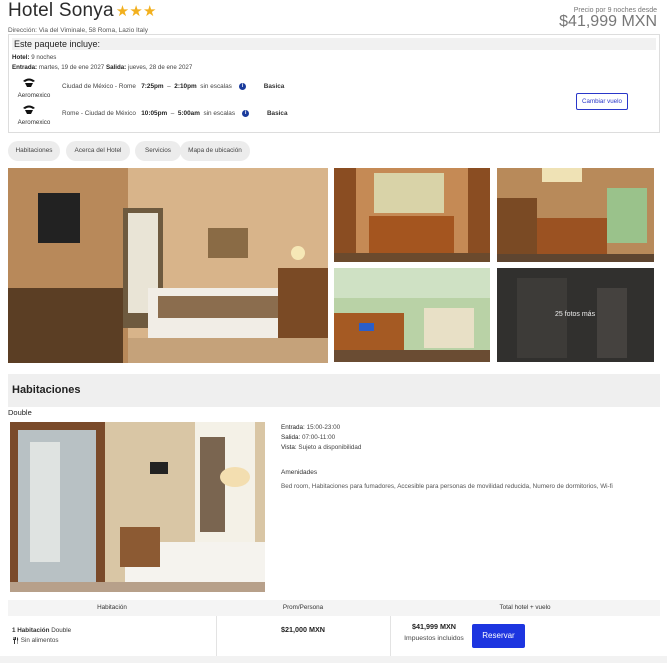 The image size is (667, 663). What do you see at coordinates (608, 21) in the screenshot?
I see `price-from: $41,999 MXN` at bounding box center [608, 21].